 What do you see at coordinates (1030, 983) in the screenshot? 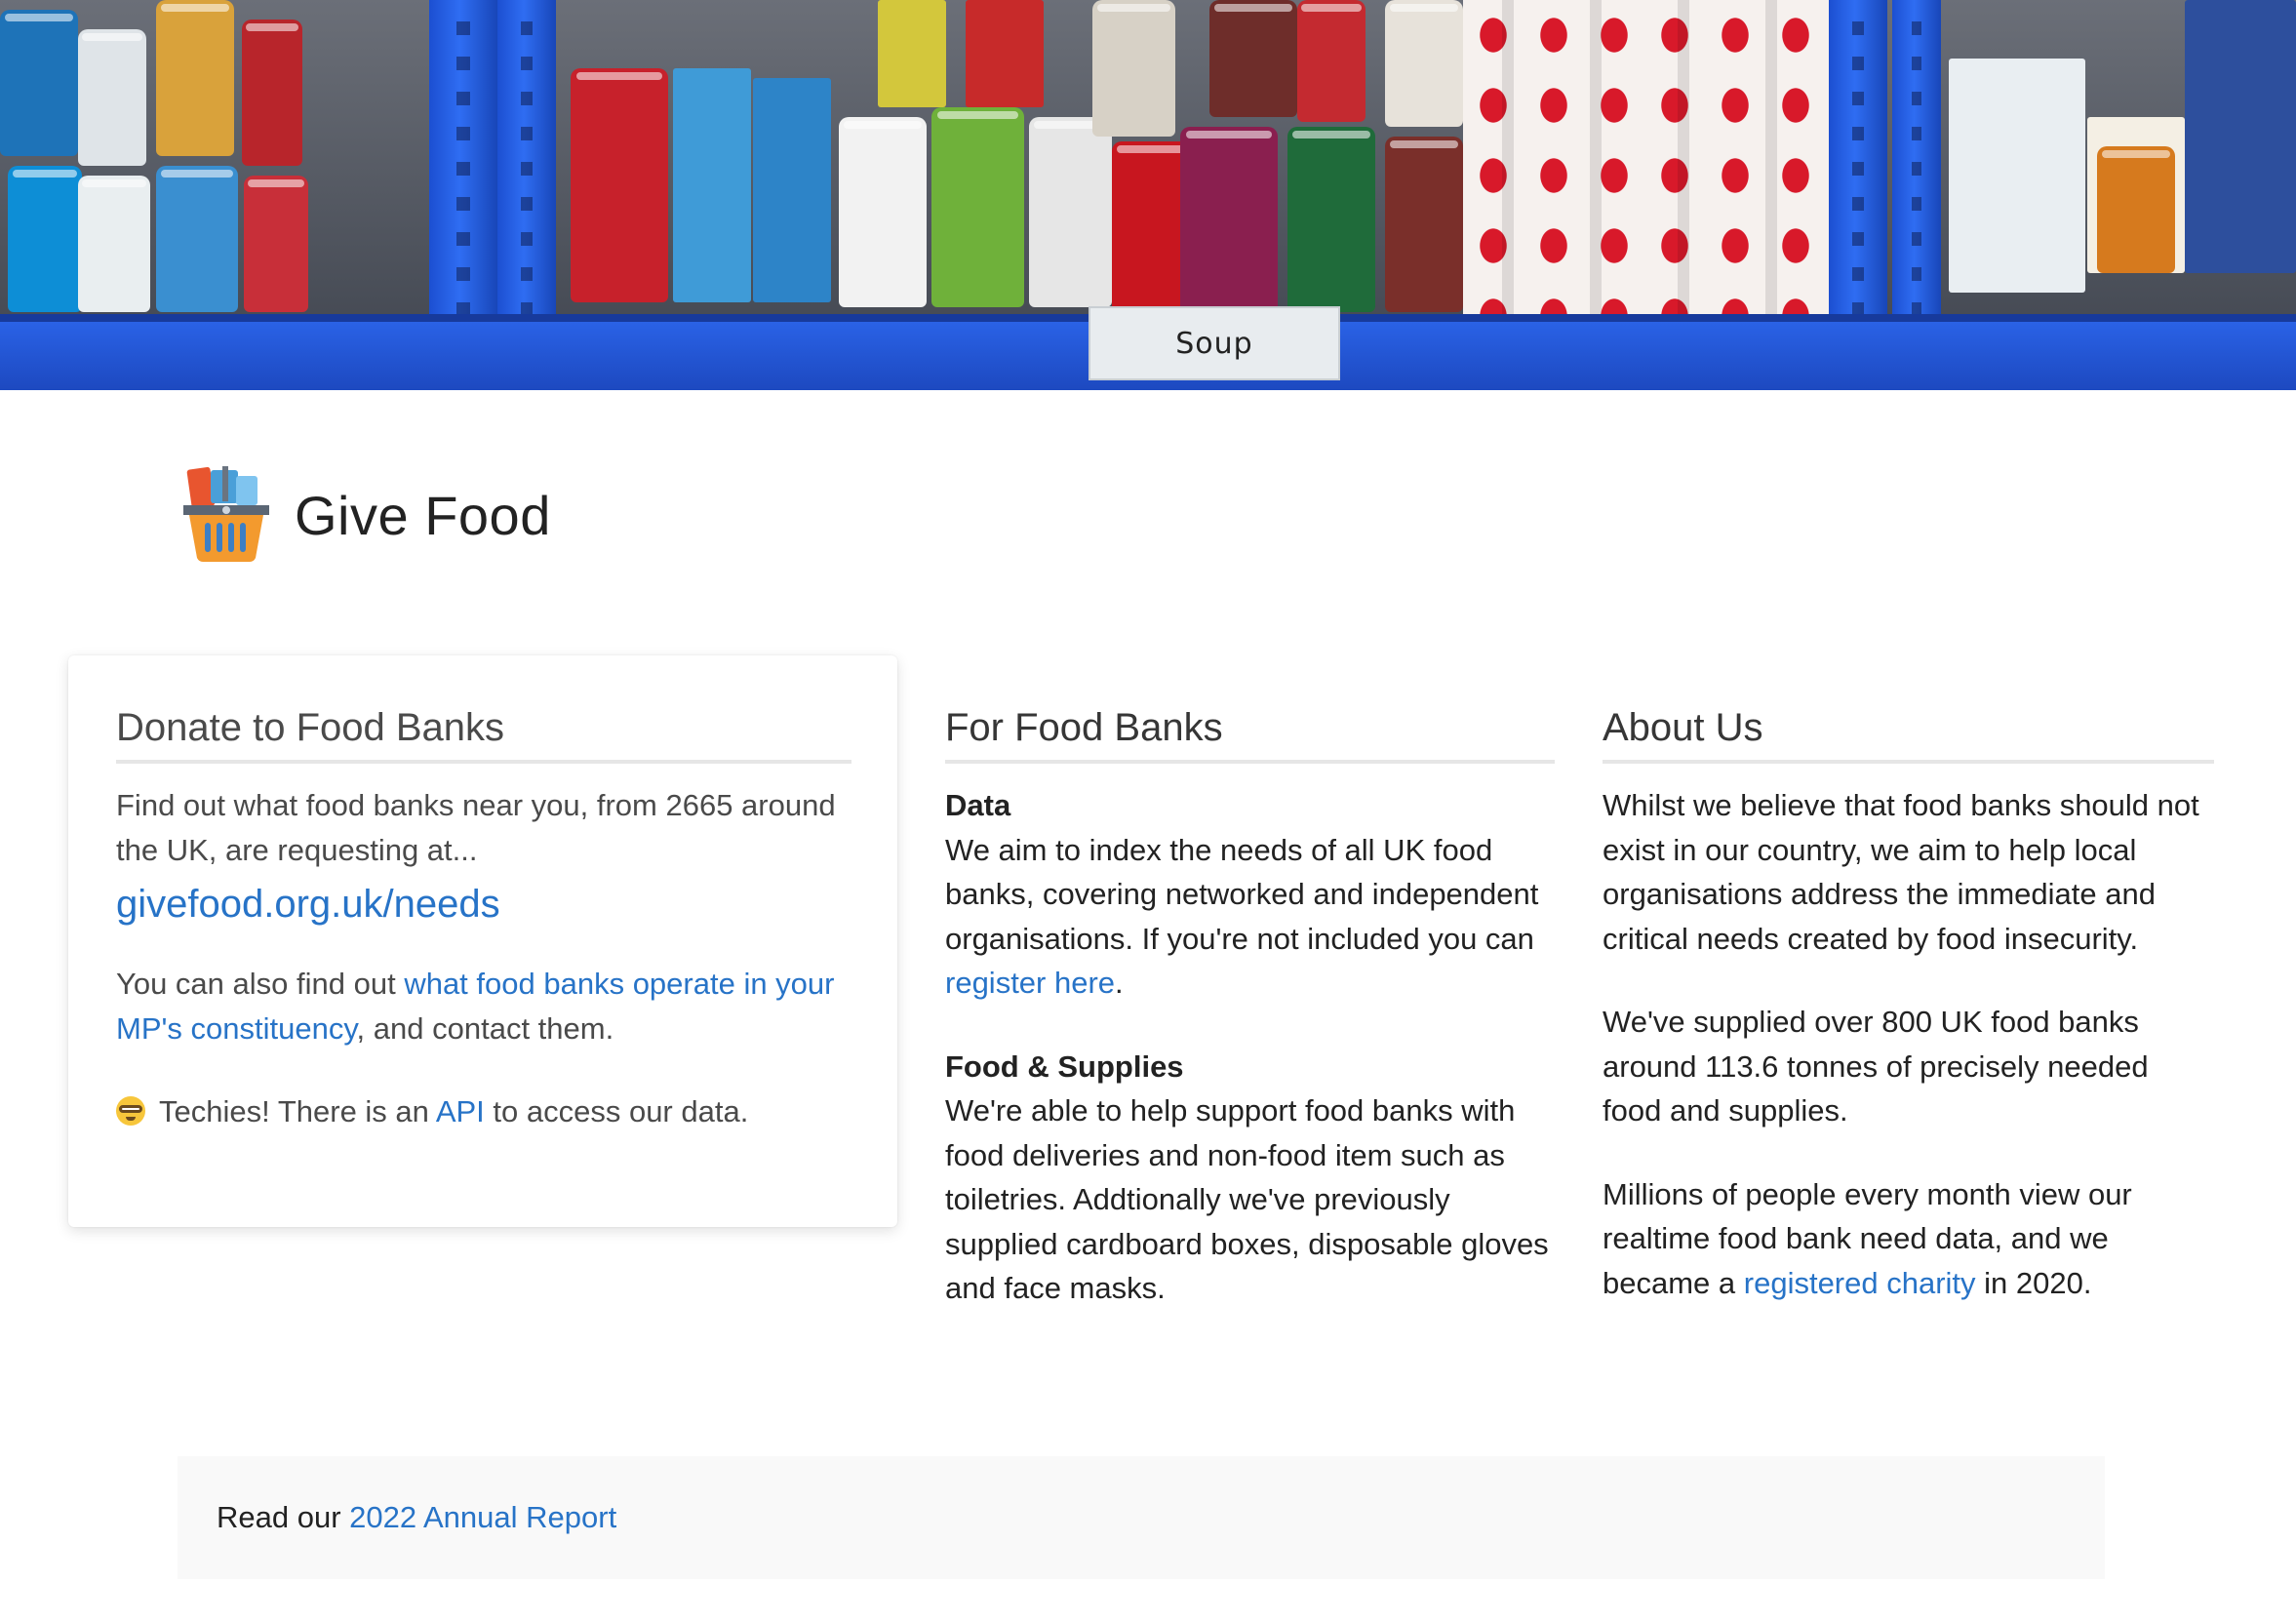
I see `register-link: register here` at bounding box center [1030, 983].